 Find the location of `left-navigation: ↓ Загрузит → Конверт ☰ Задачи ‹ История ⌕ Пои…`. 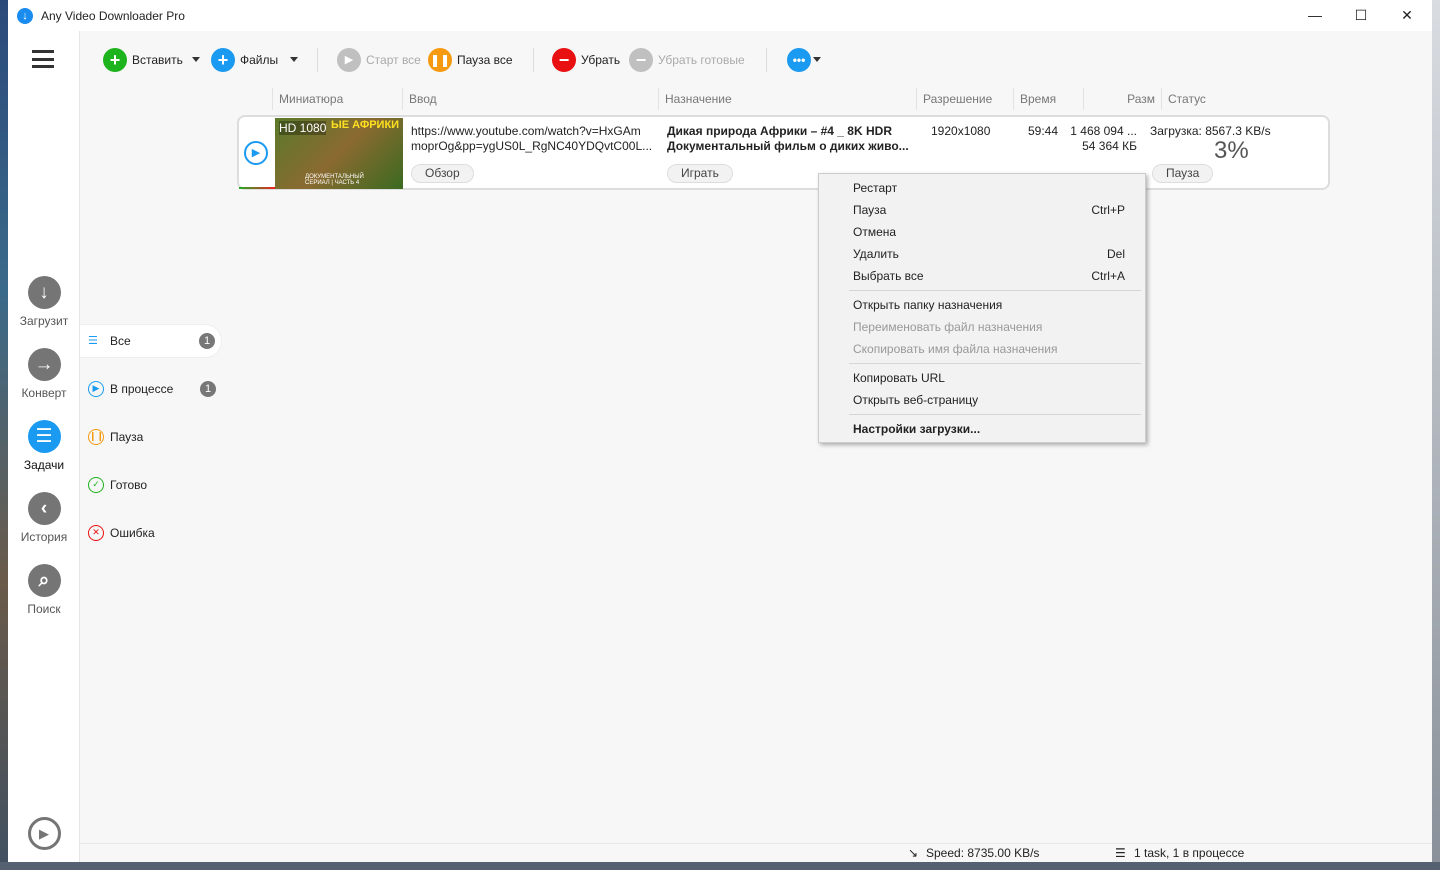

left-navigation: ↓ Загрузит → Конверт ☰ Задачи ‹ История ⌕ Пои… is located at coordinates (44, 446).